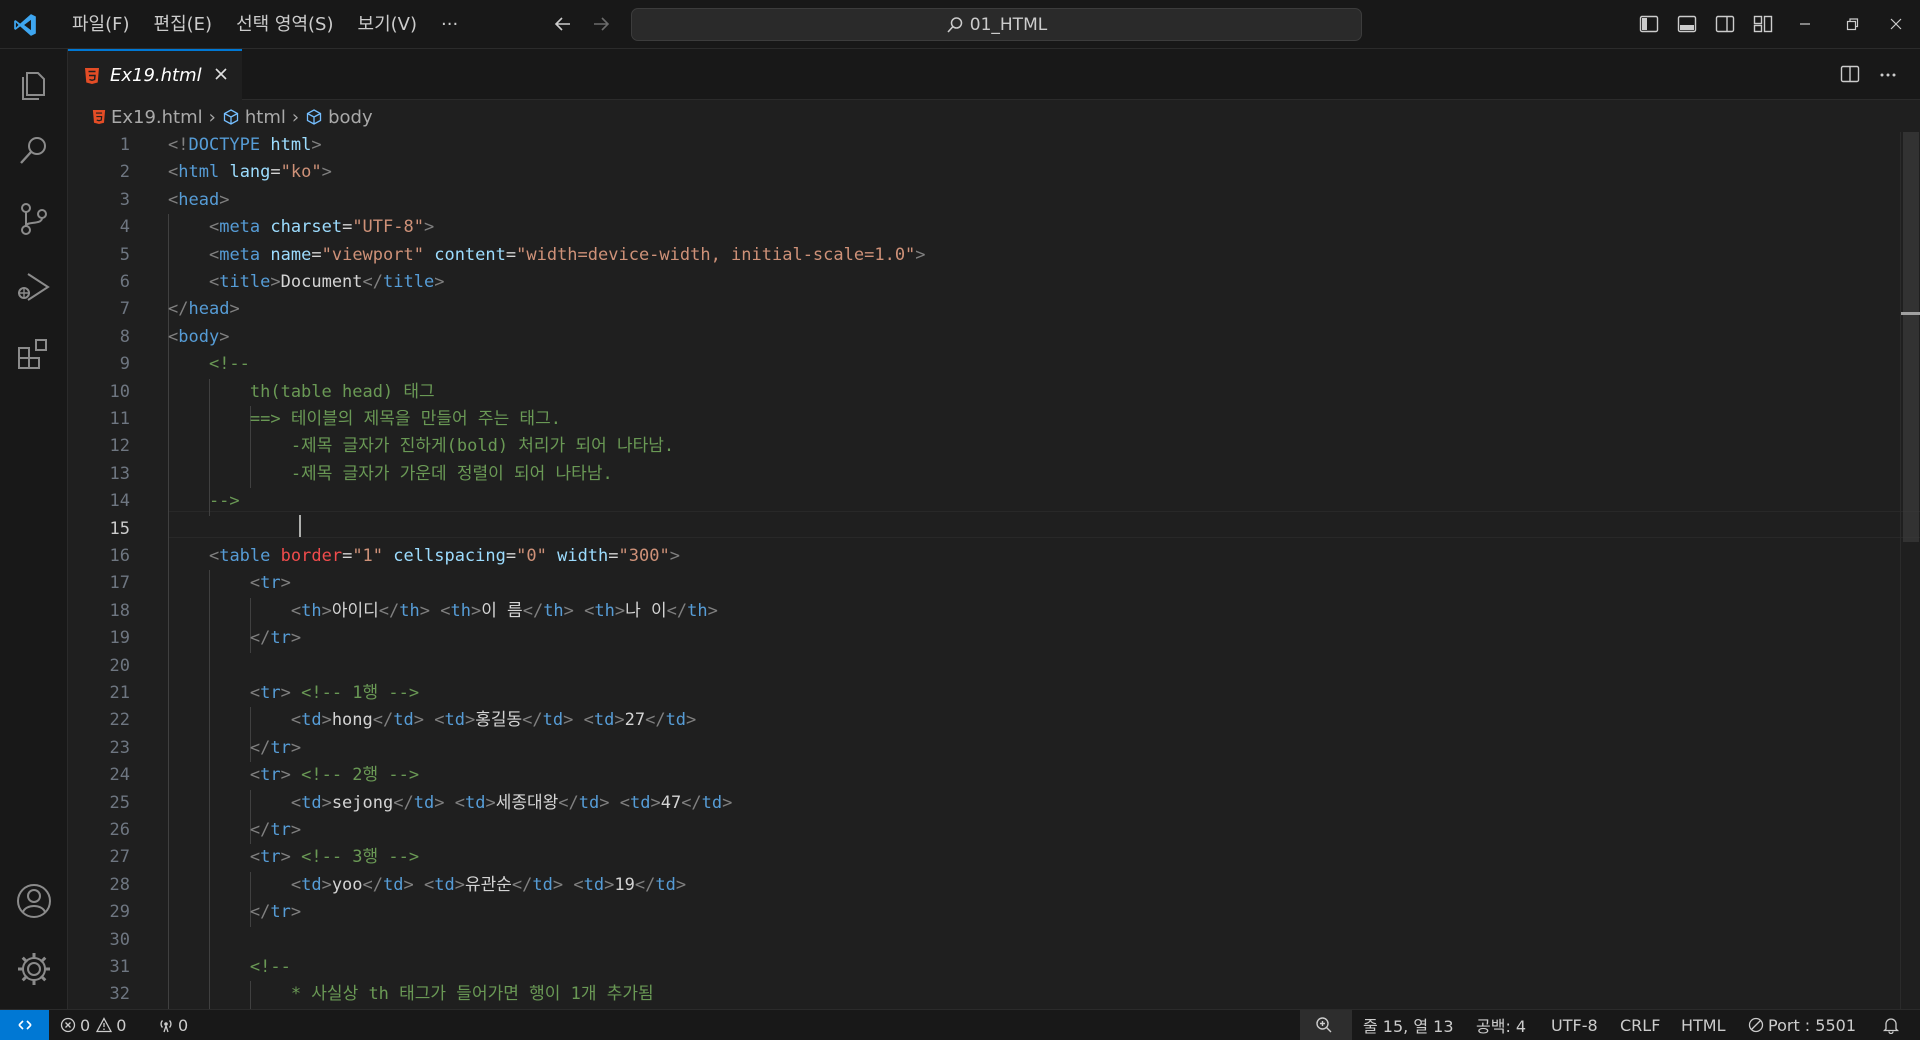 Image resolution: width=1920 pixels, height=1040 pixels. What do you see at coordinates (34, 901) in the screenshot?
I see `accounts-icon` at bounding box center [34, 901].